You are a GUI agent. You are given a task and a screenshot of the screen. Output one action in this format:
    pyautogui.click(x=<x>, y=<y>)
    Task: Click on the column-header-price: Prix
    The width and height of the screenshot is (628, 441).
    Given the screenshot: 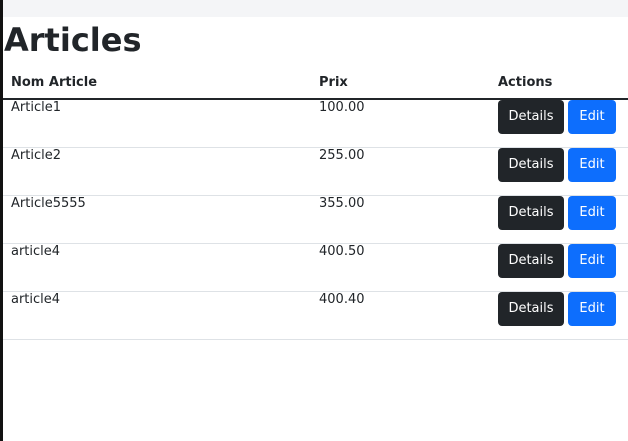 What is the action you would take?
    pyautogui.click(x=400, y=83)
    